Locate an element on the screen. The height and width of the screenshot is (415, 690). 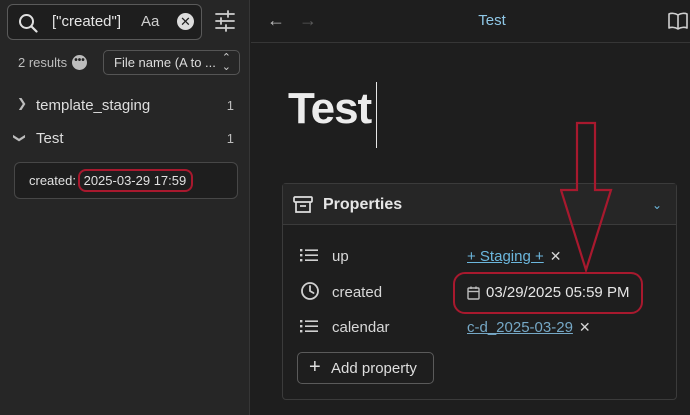
calendar-icon is located at coordinates (473, 295).